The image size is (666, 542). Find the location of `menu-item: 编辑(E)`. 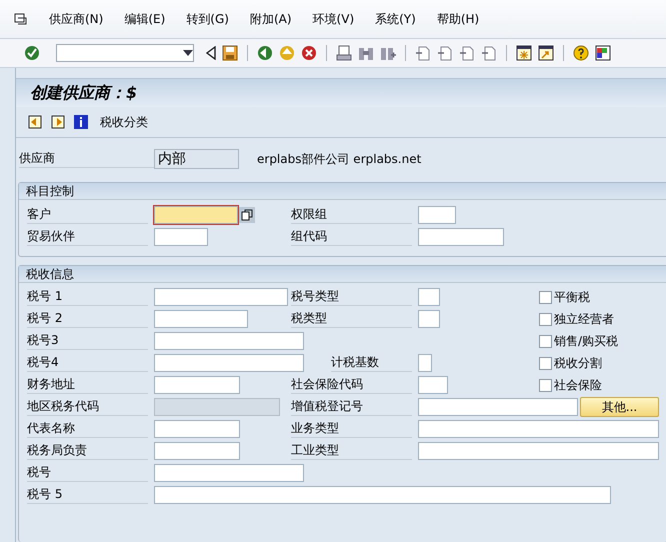

menu-item: 编辑(E) is located at coordinates (145, 19).